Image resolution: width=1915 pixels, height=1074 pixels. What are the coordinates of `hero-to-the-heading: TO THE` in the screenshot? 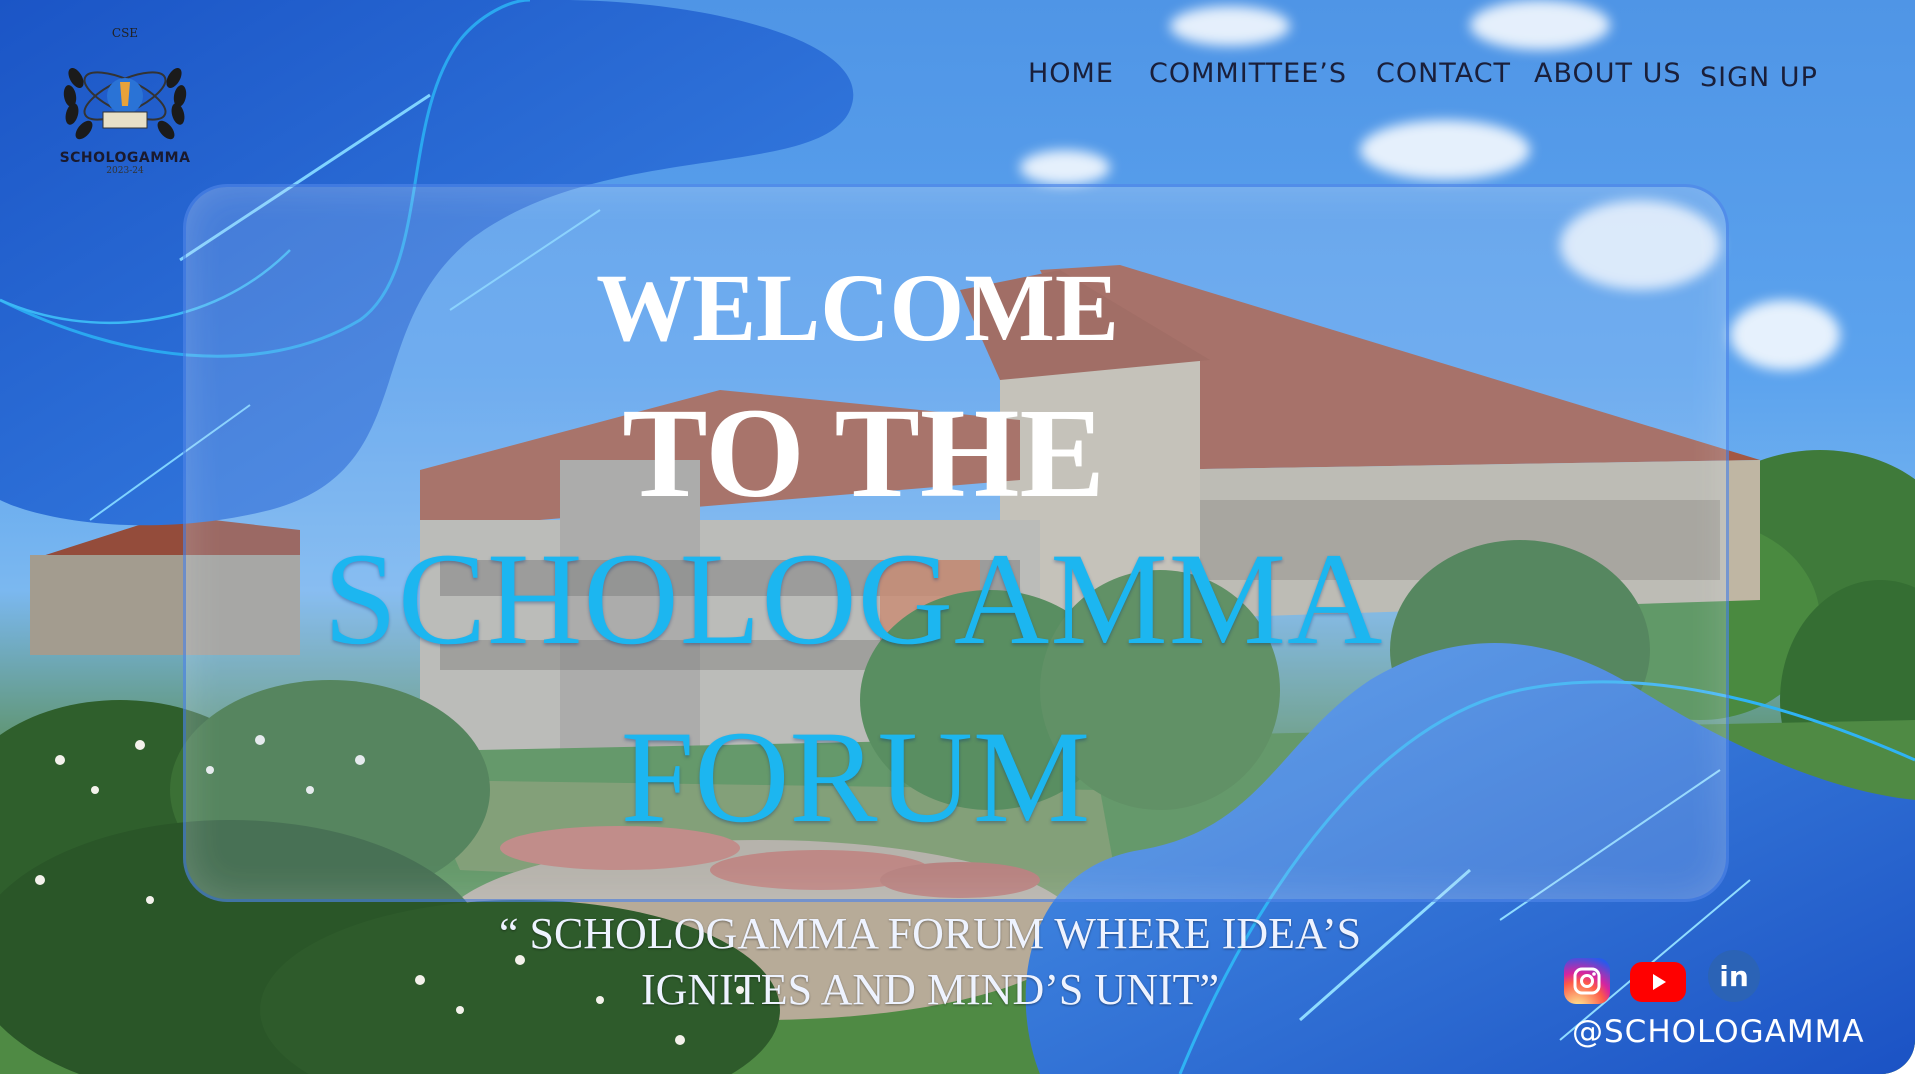 It's located at (863, 453).